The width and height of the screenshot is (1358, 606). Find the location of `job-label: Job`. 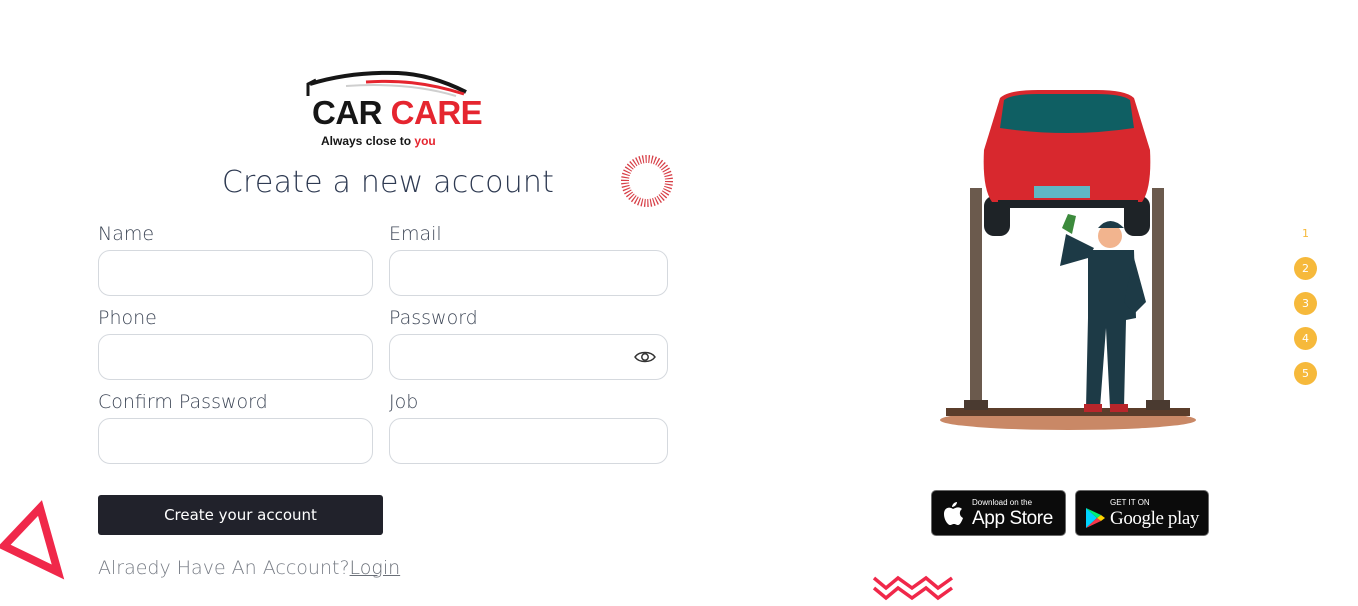

job-label: Job is located at coordinates (404, 402).